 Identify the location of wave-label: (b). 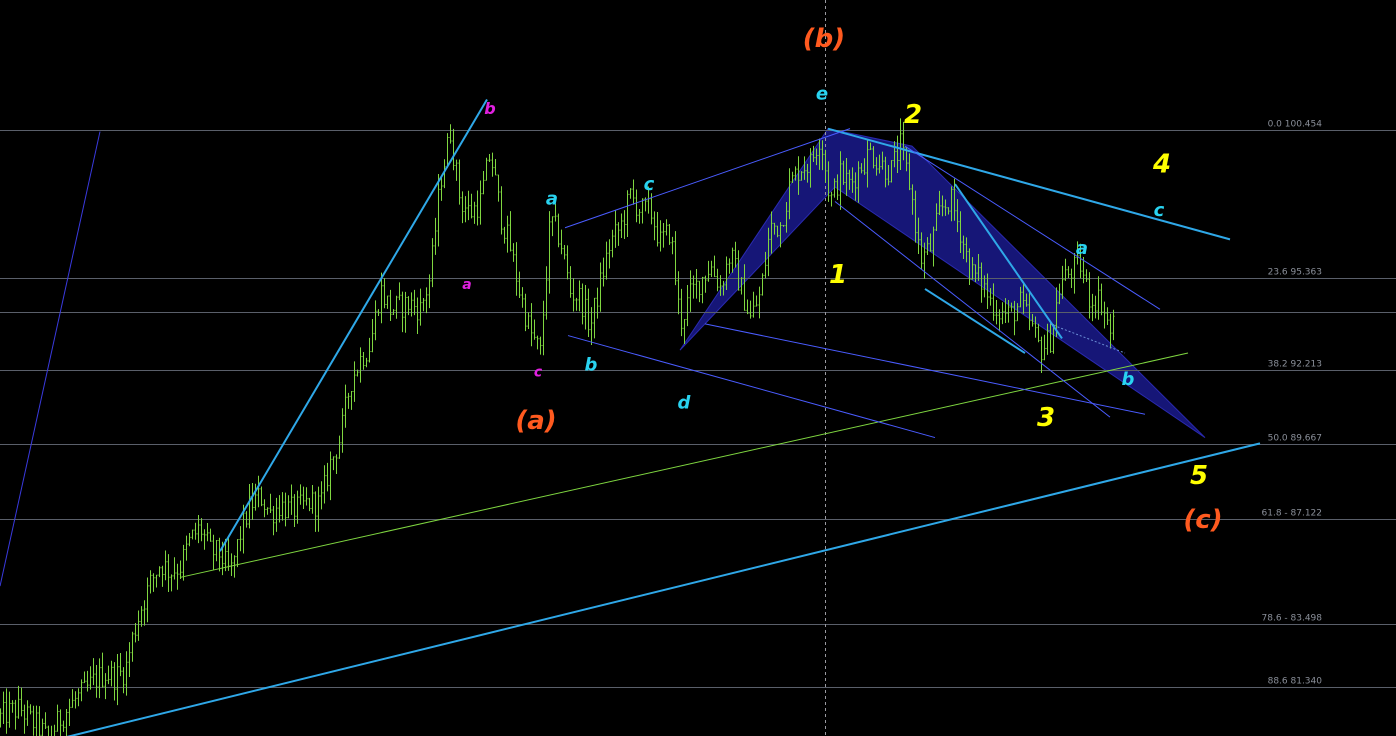
(824, 39).